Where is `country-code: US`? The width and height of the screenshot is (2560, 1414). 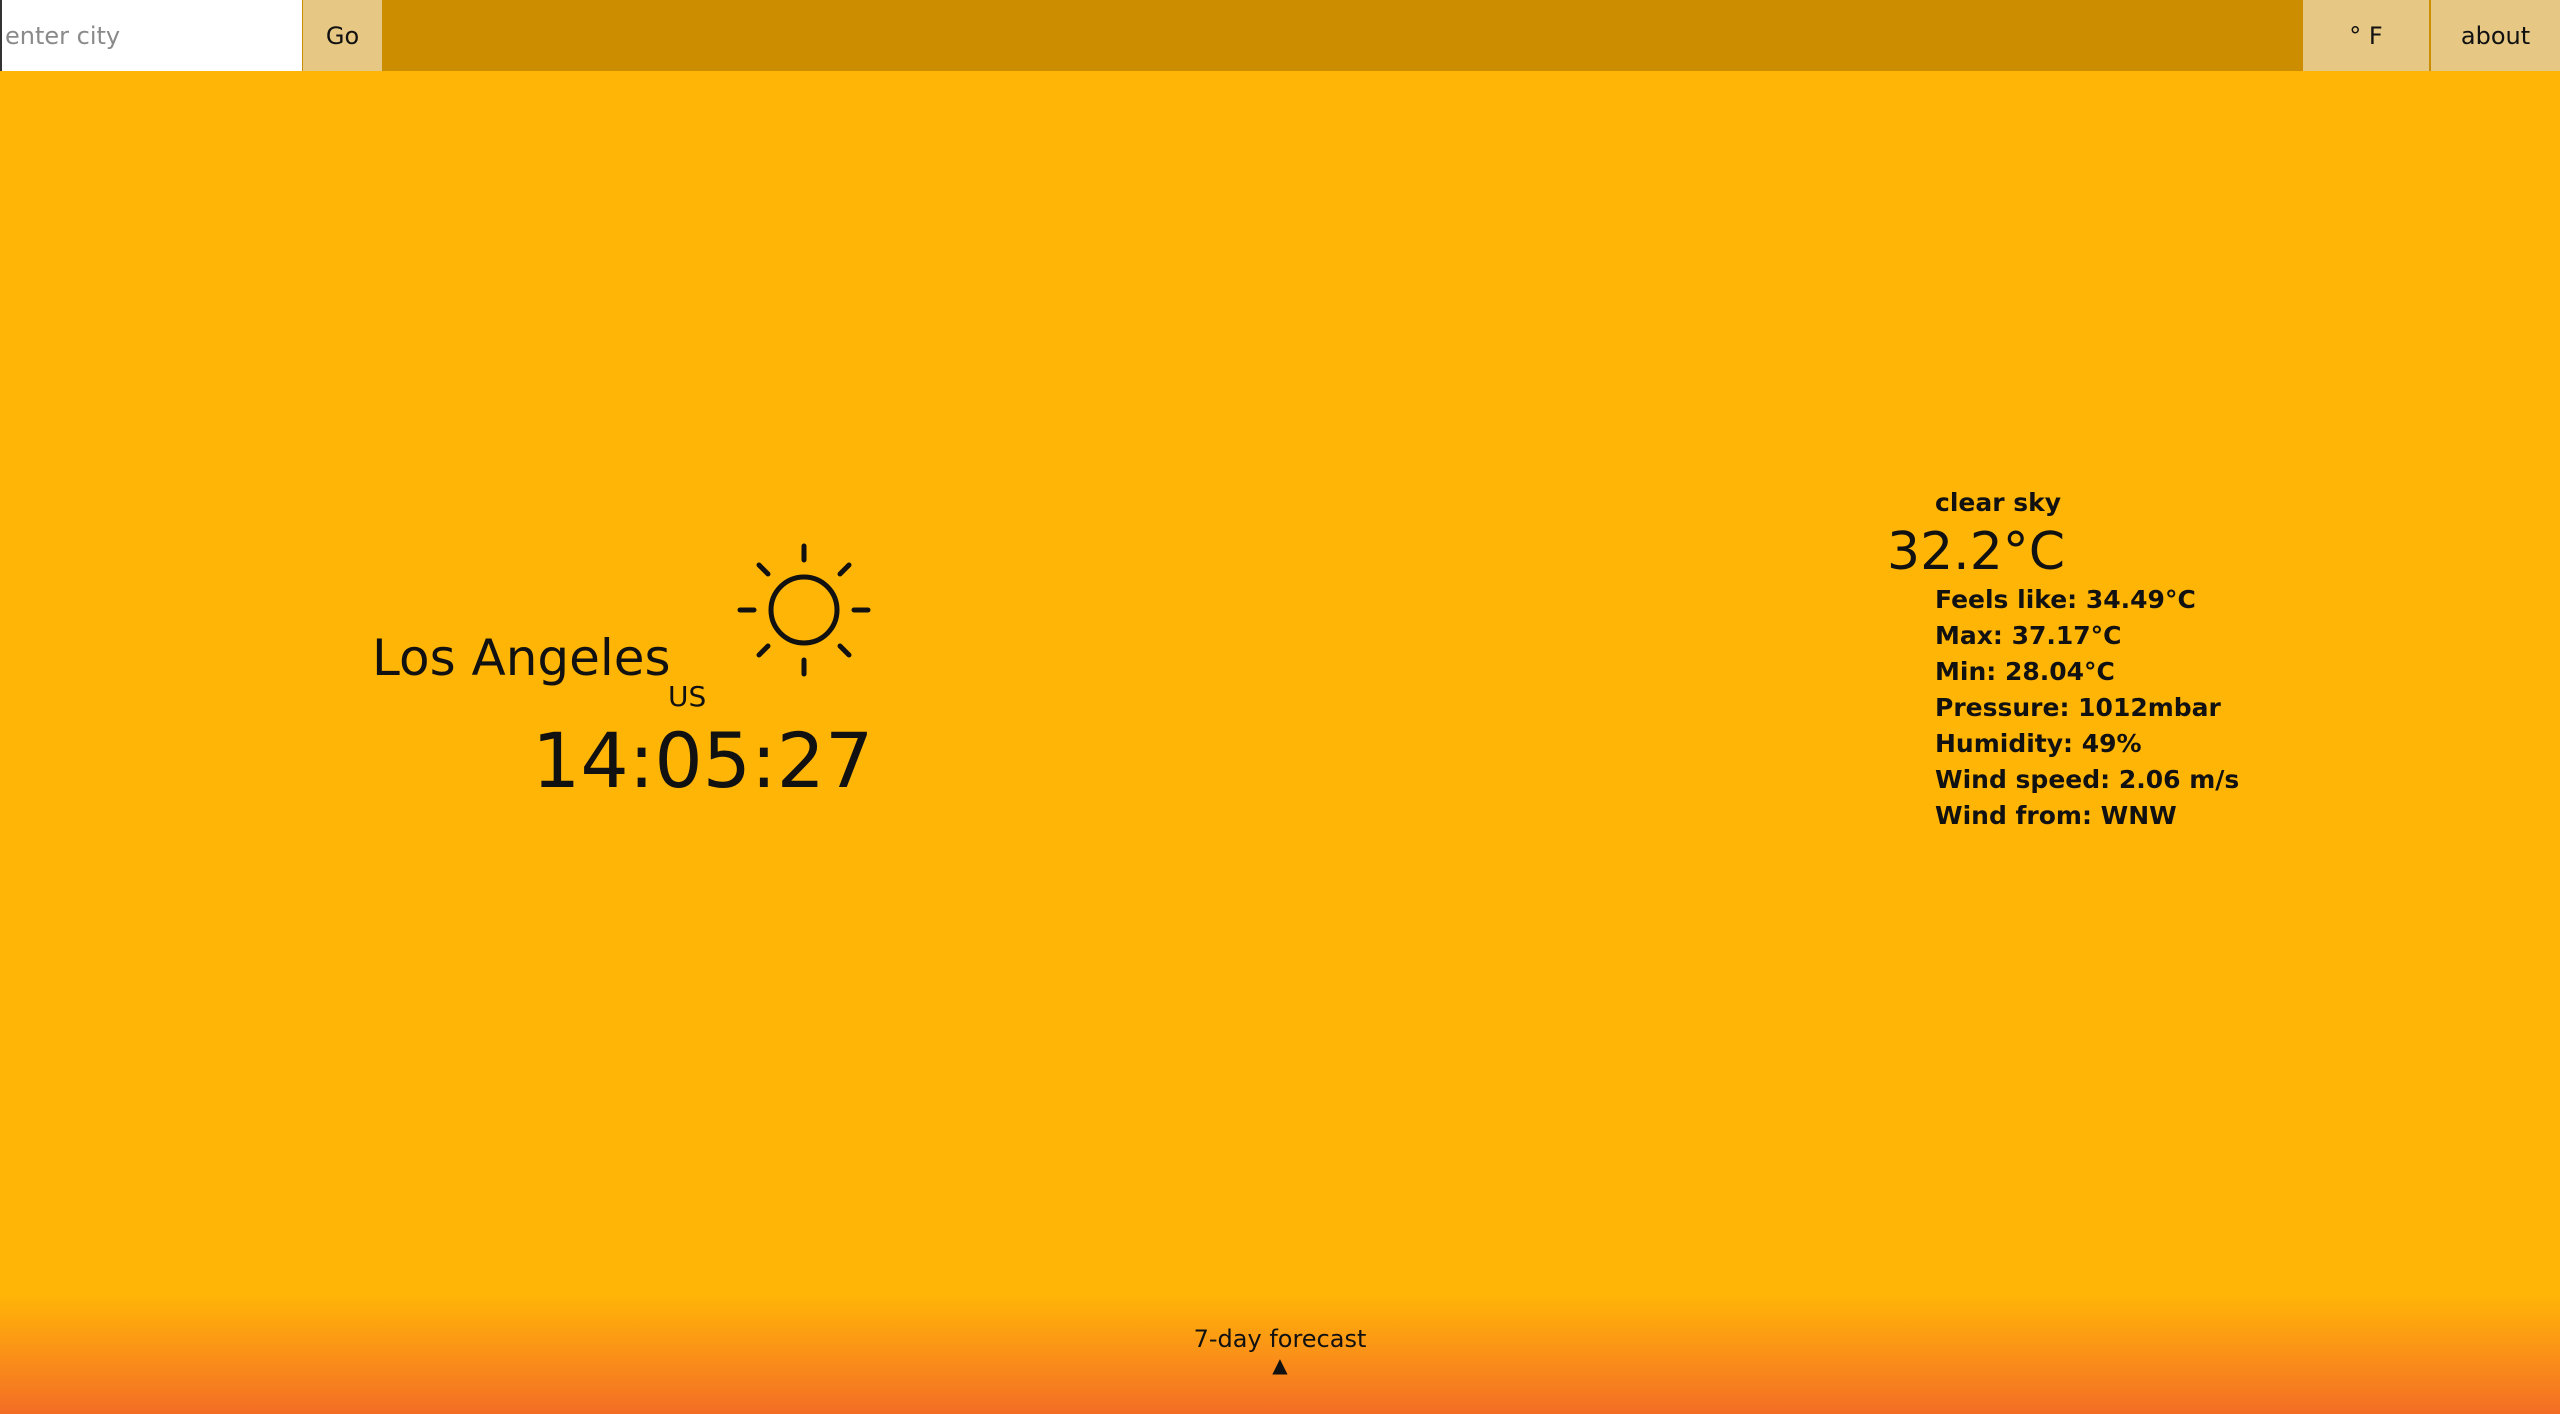 country-code: US is located at coordinates (687, 696).